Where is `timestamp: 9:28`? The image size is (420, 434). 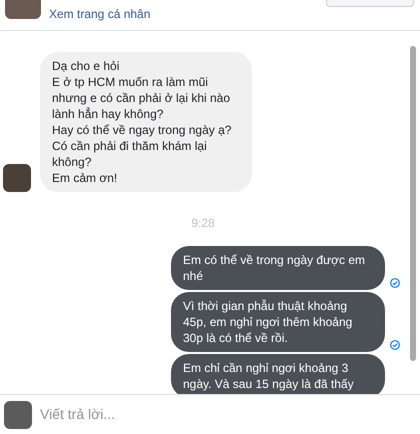 timestamp: 9:28 is located at coordinates (203, 223).